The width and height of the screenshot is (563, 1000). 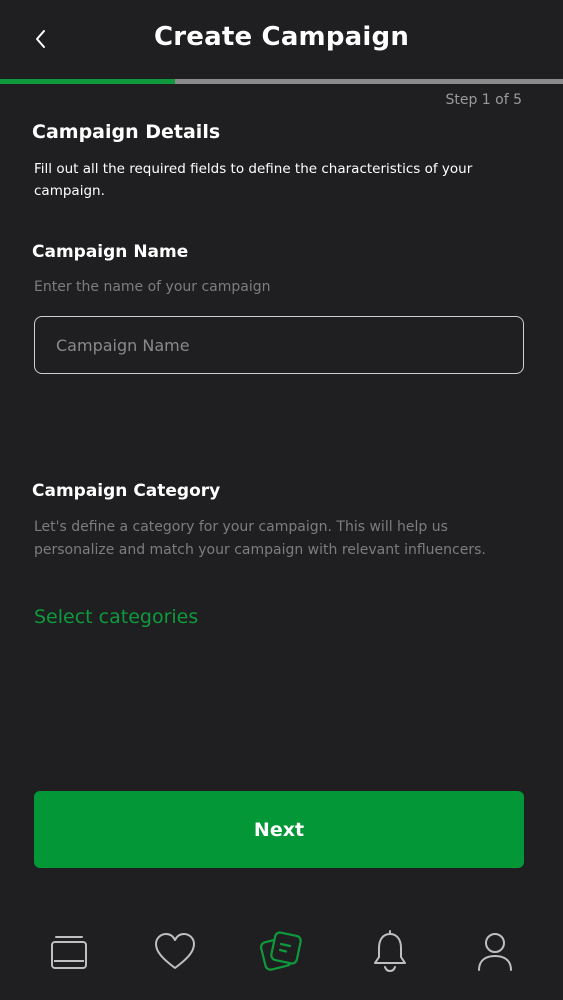 I want to click on heart-icon, so click(x=175, y=951).